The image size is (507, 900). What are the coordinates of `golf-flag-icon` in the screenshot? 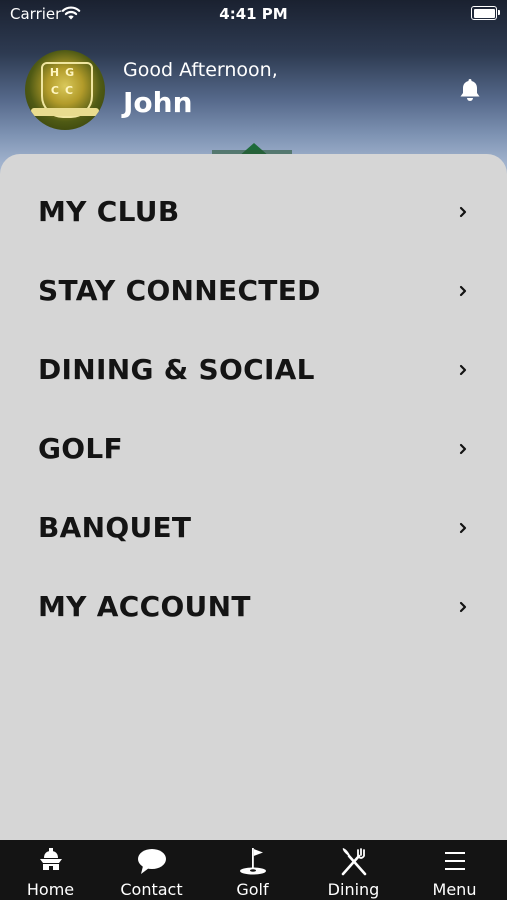 It's located at (253, 861).